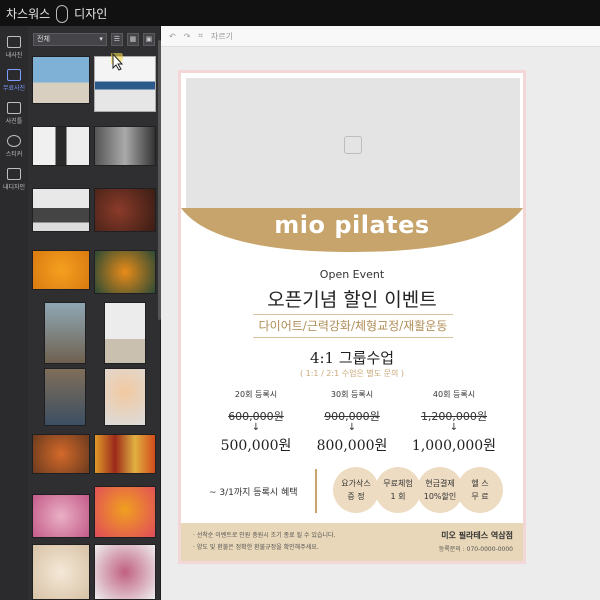 This screenshot has width=600, height=600. Describe the element at coordinates (116, 39) in the screenshot. I see `list-view-icon: ☰` at that location.